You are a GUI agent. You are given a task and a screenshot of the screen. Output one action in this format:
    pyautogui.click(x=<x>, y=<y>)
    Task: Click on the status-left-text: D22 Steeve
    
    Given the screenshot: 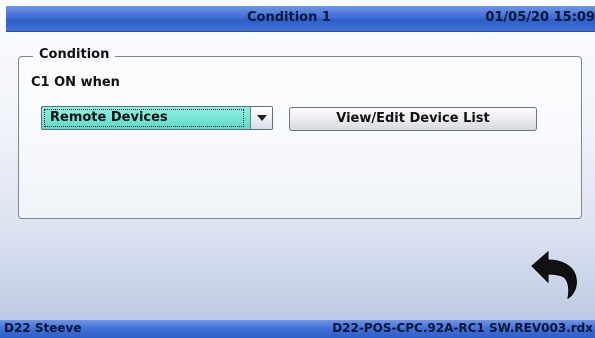 What is the action you would take?
    pyautogui.click(x=43, y=328)
    